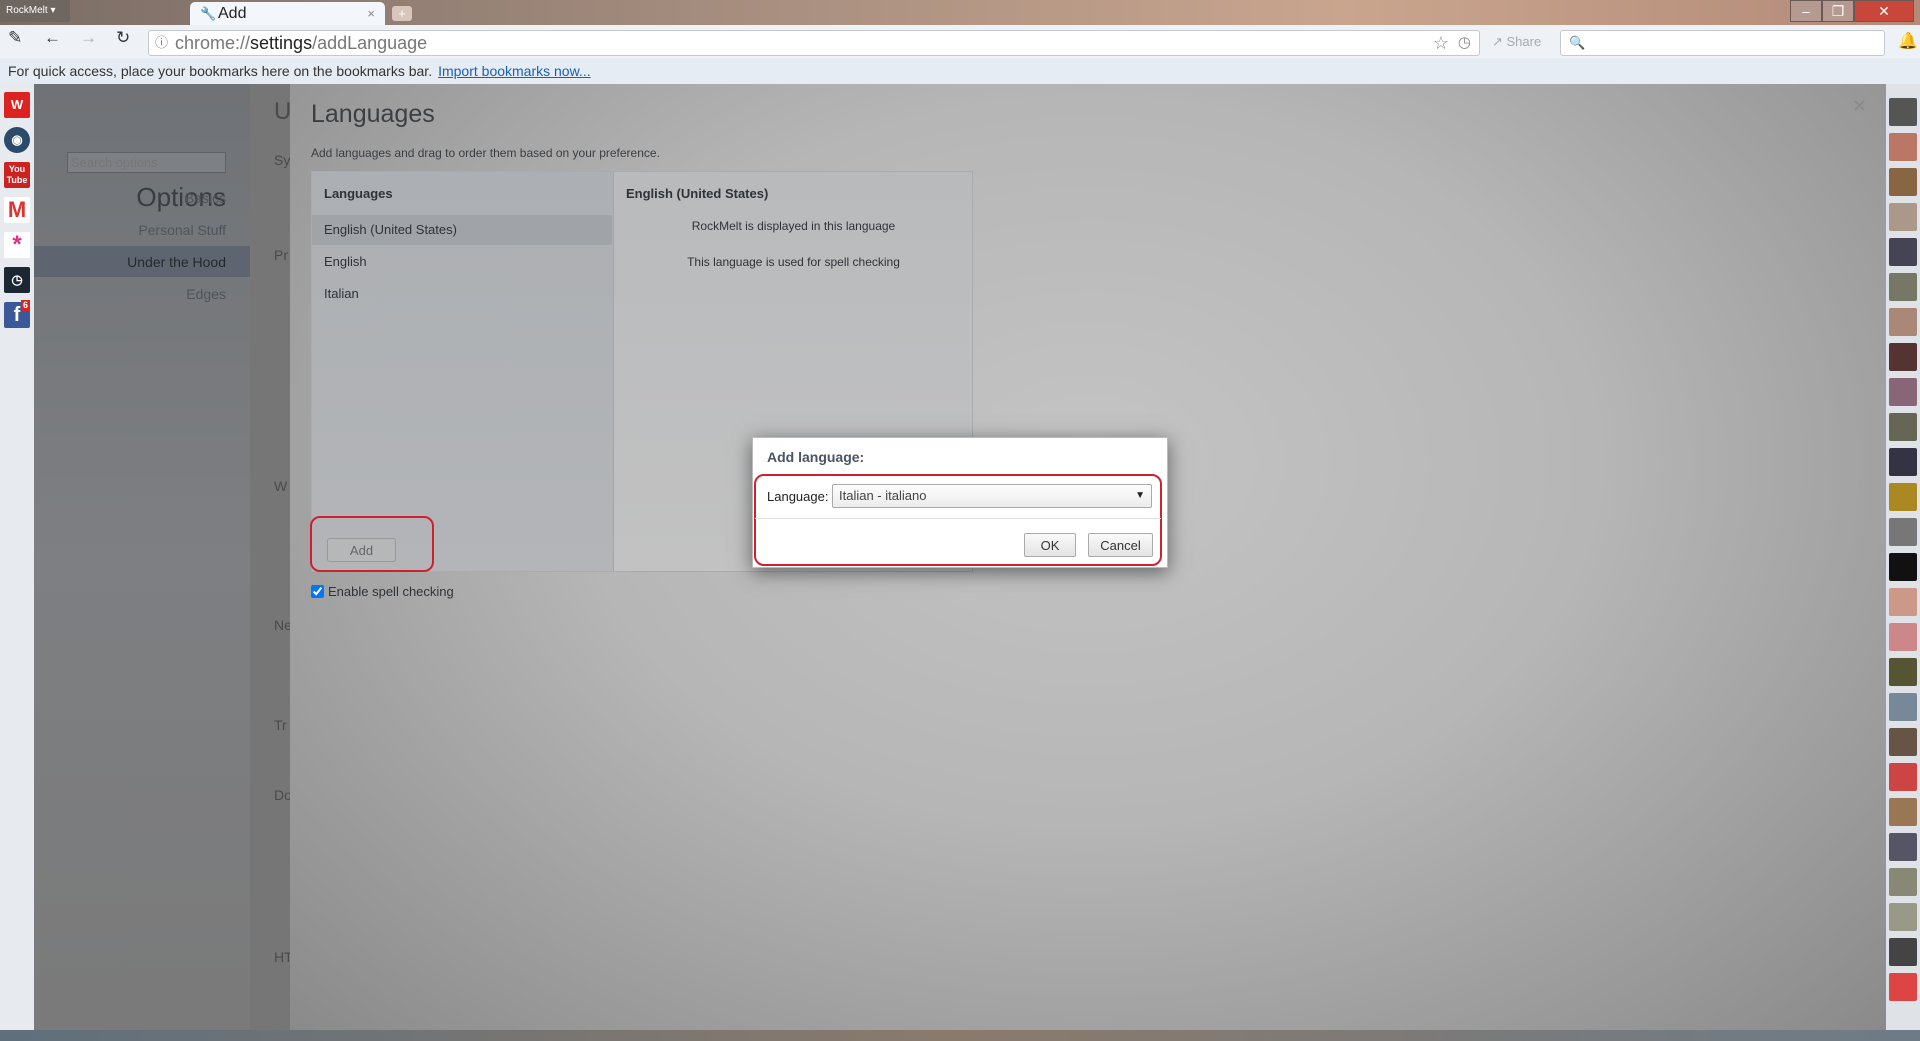 The width and height of the screenshot is (1920, 1041). What do you see at coordinates (213, 43) in the screenshot?
I see `url-host: chrome://` at bounding box center [213, 43].